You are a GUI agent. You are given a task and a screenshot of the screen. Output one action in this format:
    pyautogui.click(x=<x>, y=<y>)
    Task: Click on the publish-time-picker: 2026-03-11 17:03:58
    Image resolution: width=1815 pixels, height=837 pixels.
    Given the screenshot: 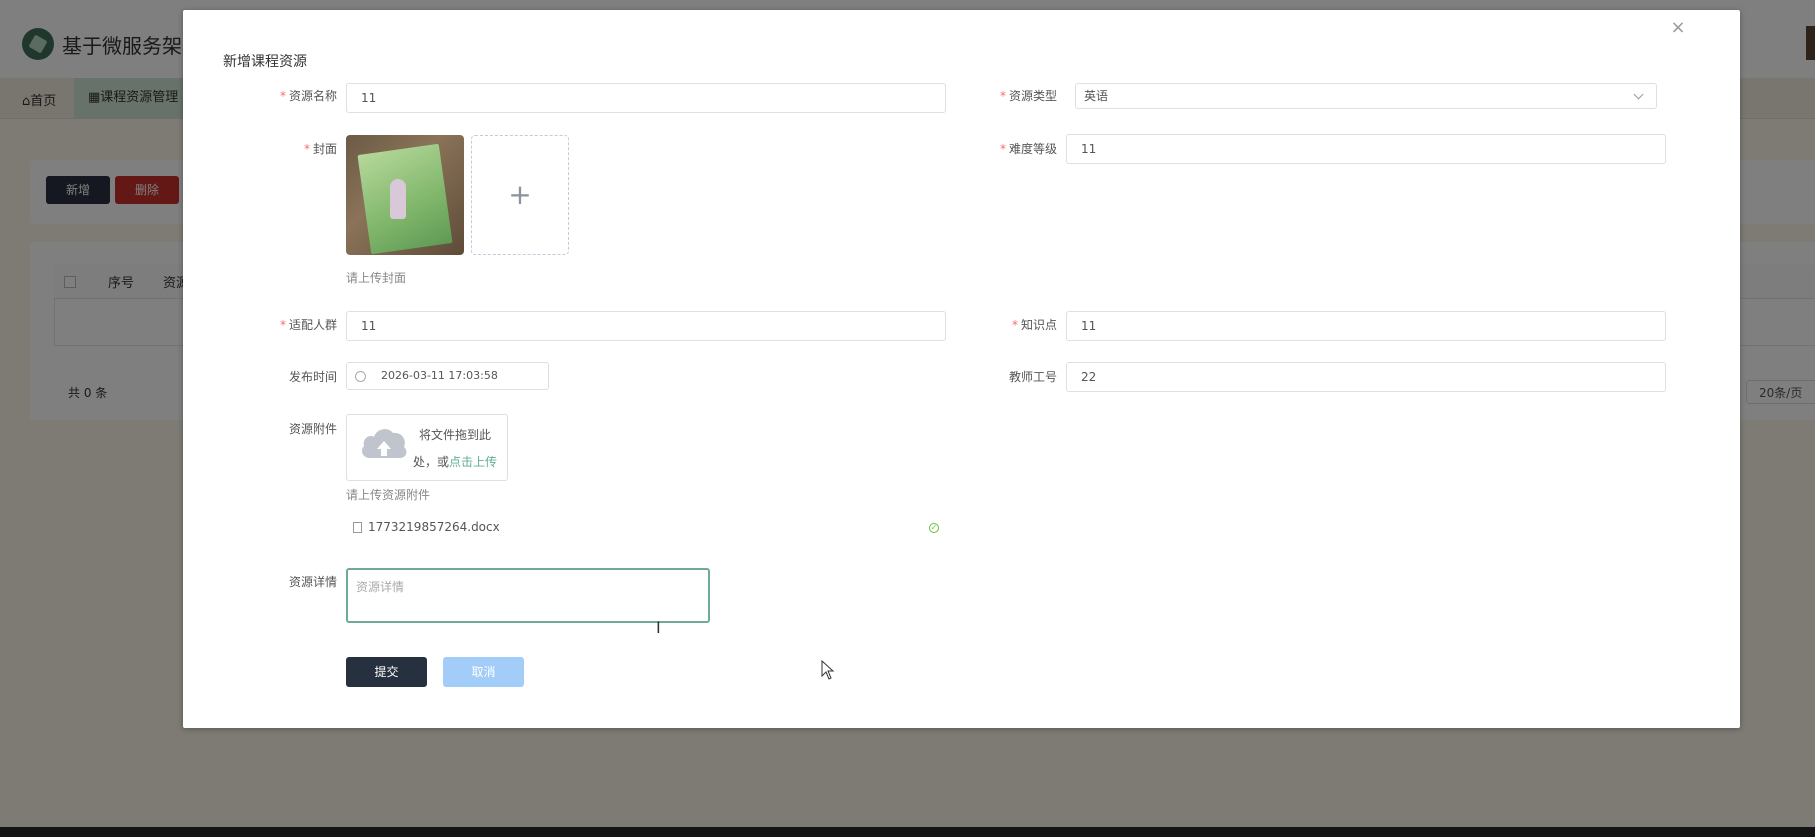 What is the action you would take?
    pyautogui.click(x=447, y=376)
    